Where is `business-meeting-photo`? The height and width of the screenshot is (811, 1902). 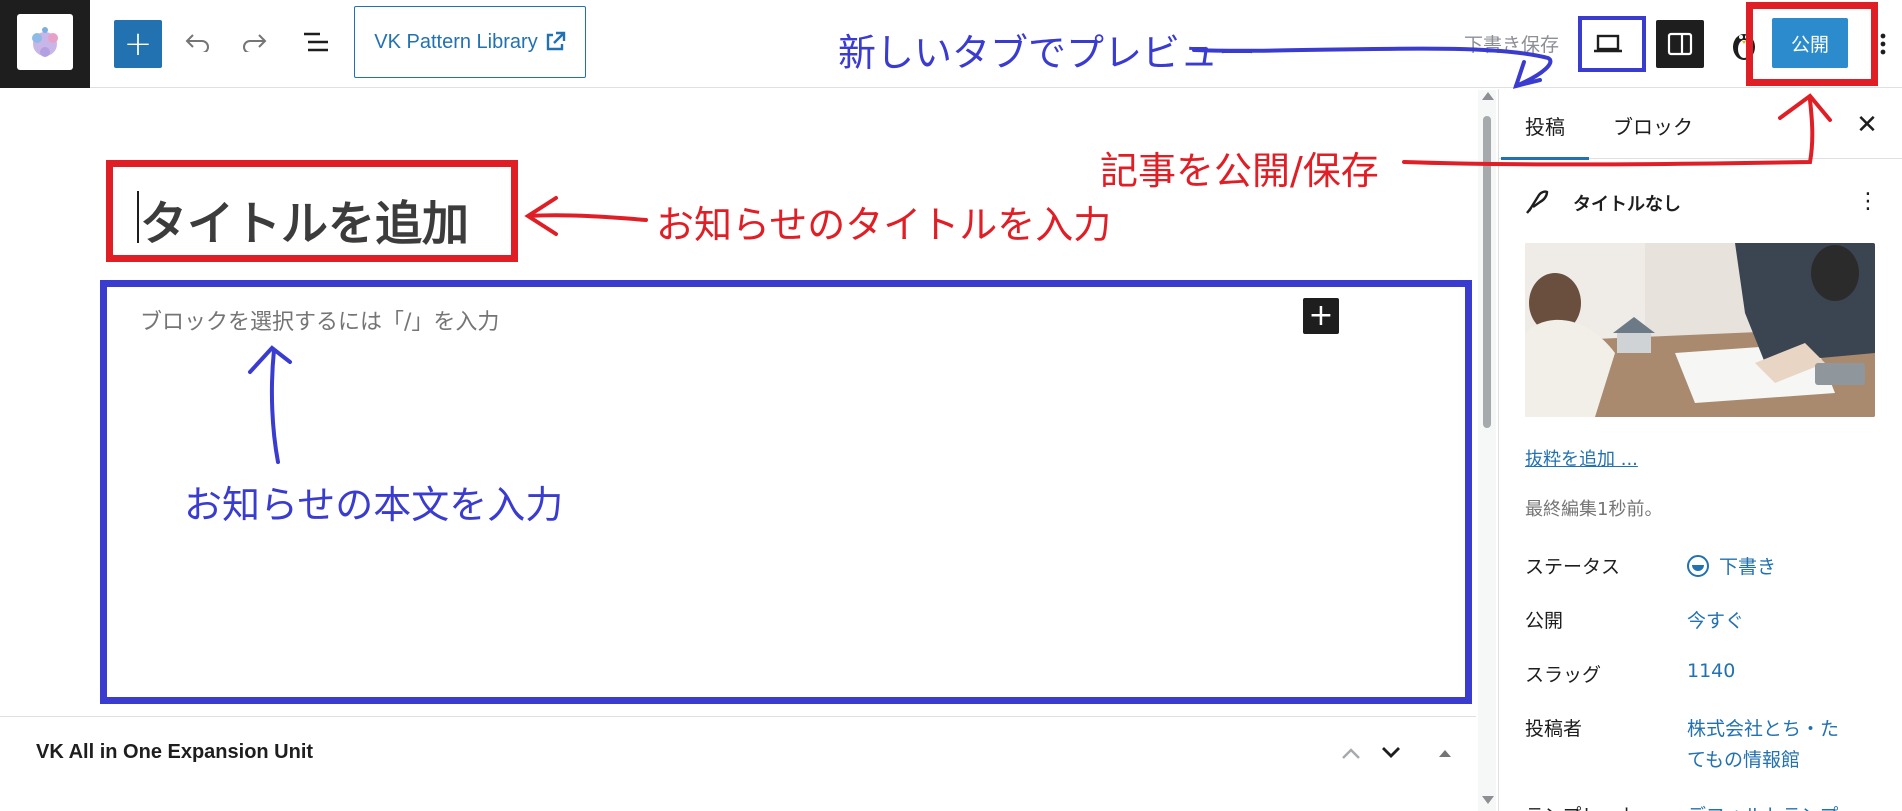 business-meeting-photo is located at coordinates (1700, 330).